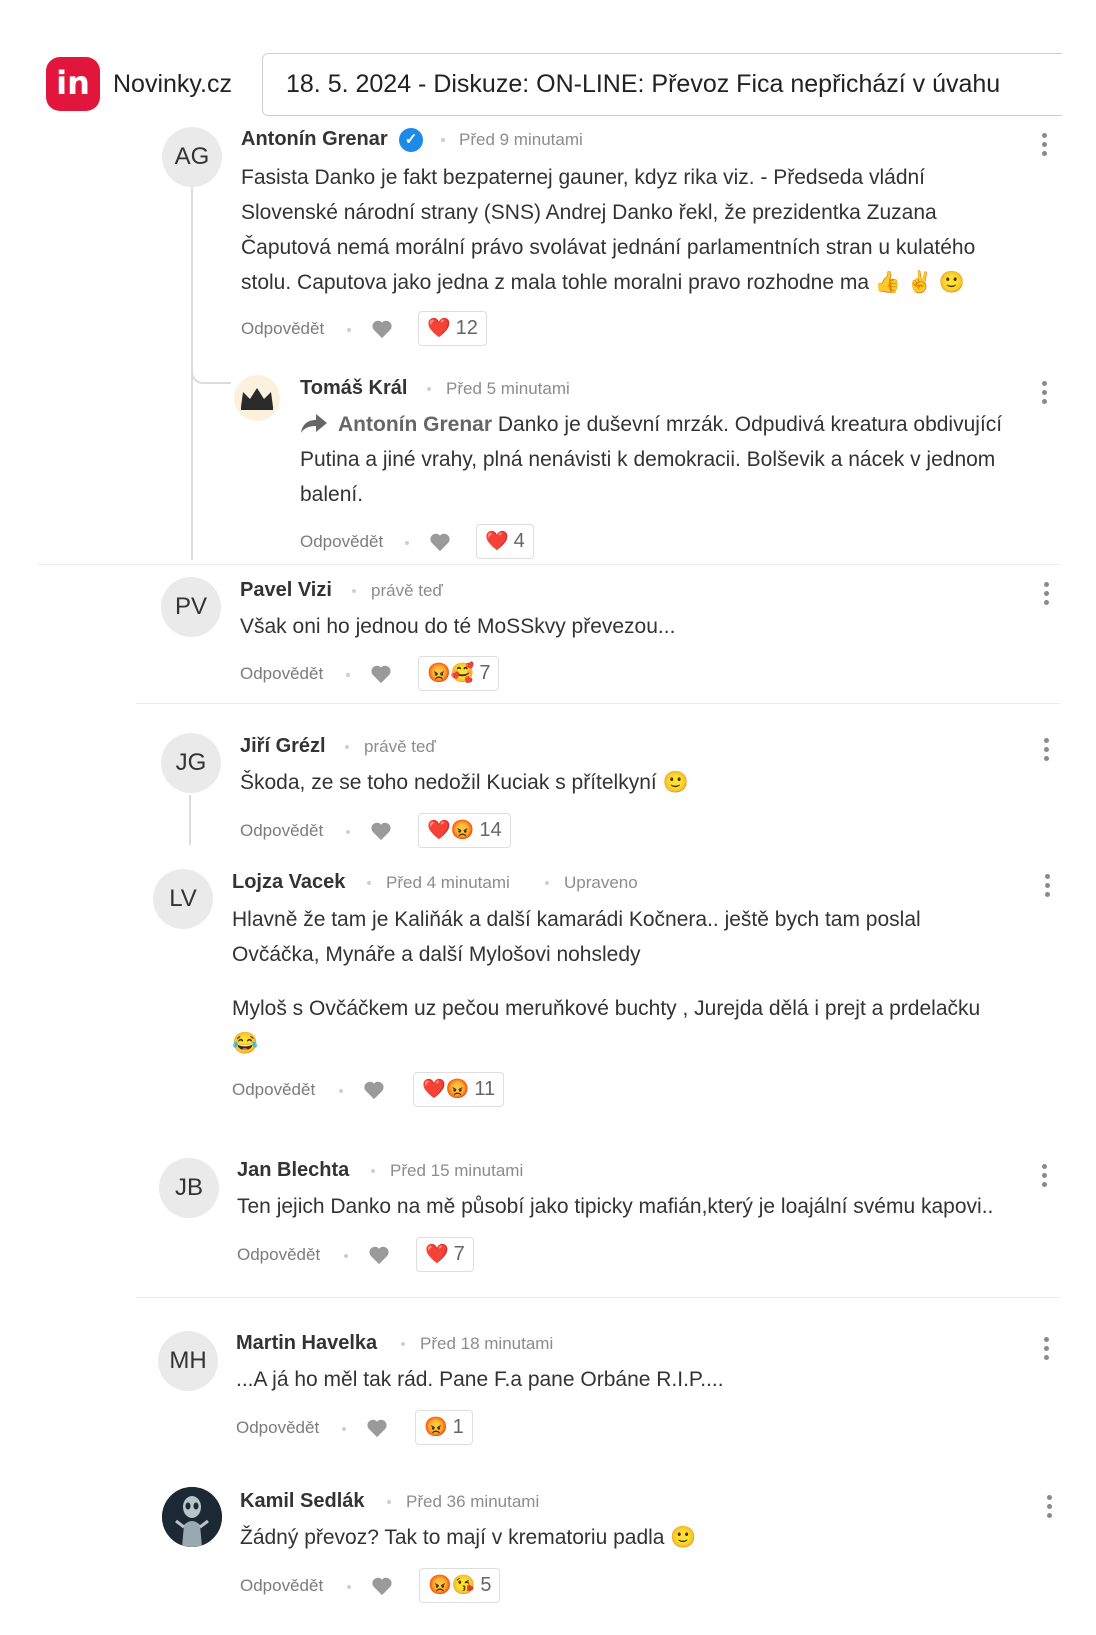  What do you see at coordinates (314, 139) in the screenshot?
I see `comment-author: Antonín Grenar` at bounding box center [314, 139].